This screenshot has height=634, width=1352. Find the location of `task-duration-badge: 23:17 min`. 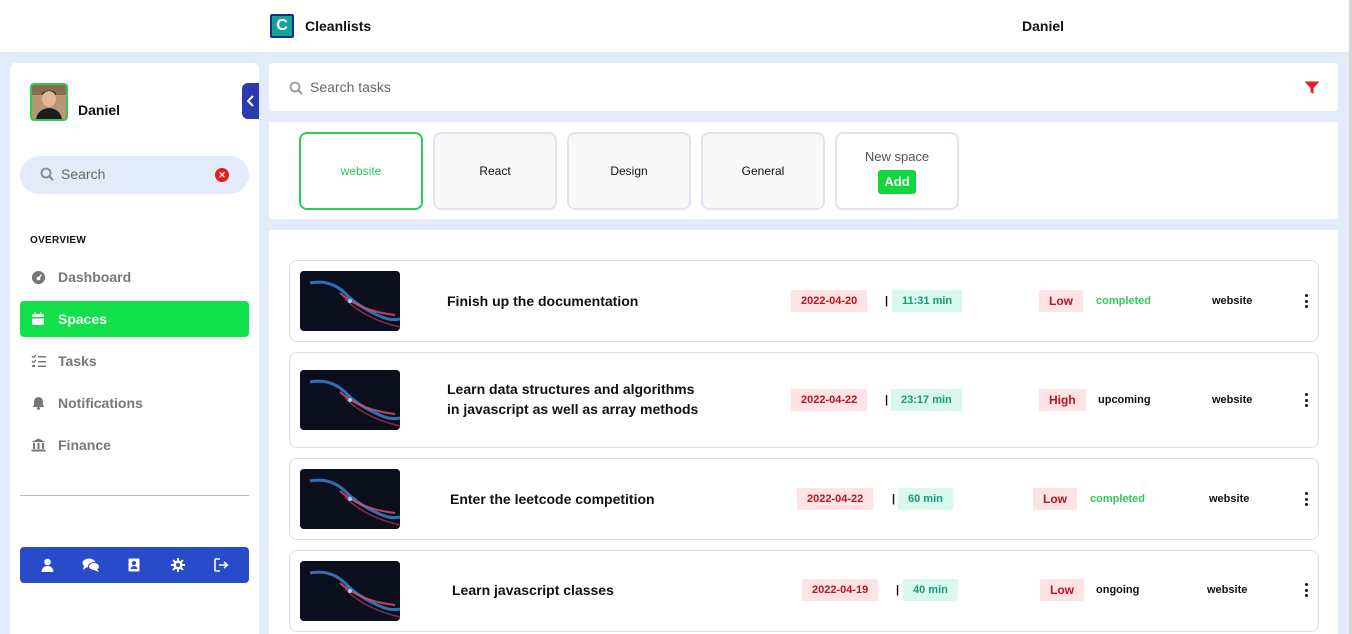

task-duration-badge: 23:17 min is located at coordinates (926, 400).